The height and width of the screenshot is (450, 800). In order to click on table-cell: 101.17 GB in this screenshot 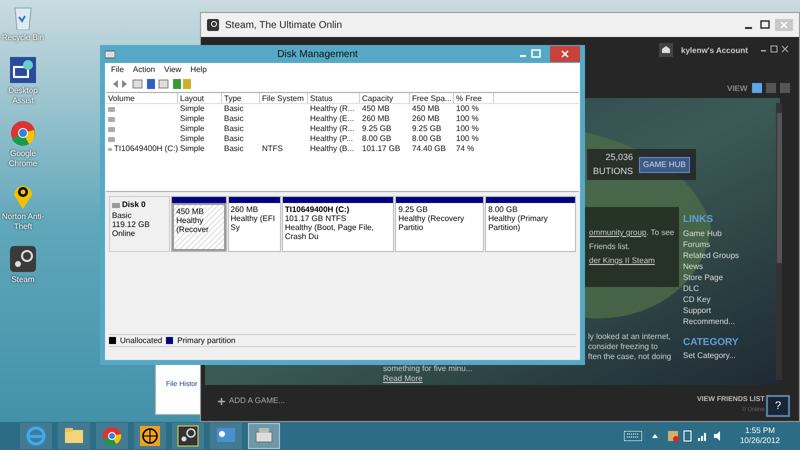, I will do `click(381, 149)`.